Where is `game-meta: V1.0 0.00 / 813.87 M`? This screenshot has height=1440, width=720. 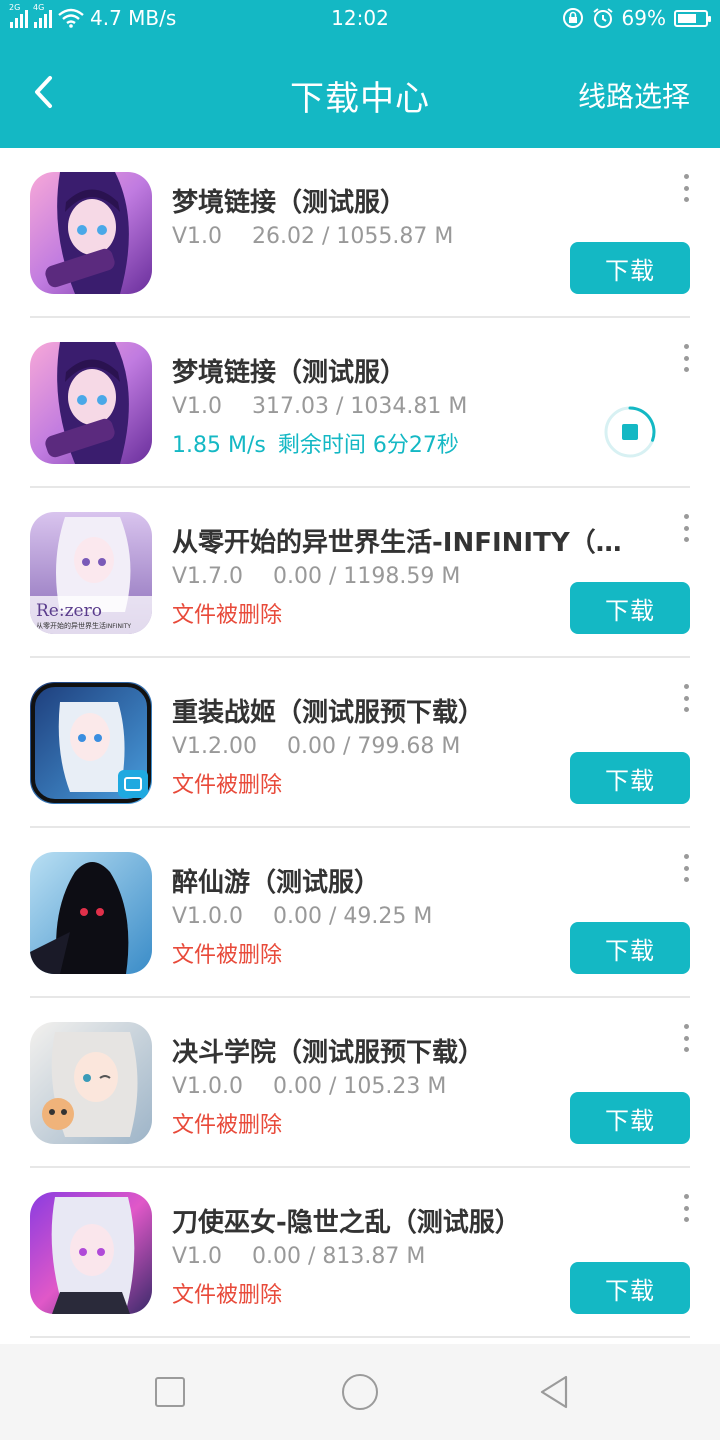 game-meta: V1.0 0.00 / 813.87 M is located at coordinates (298, 1256).